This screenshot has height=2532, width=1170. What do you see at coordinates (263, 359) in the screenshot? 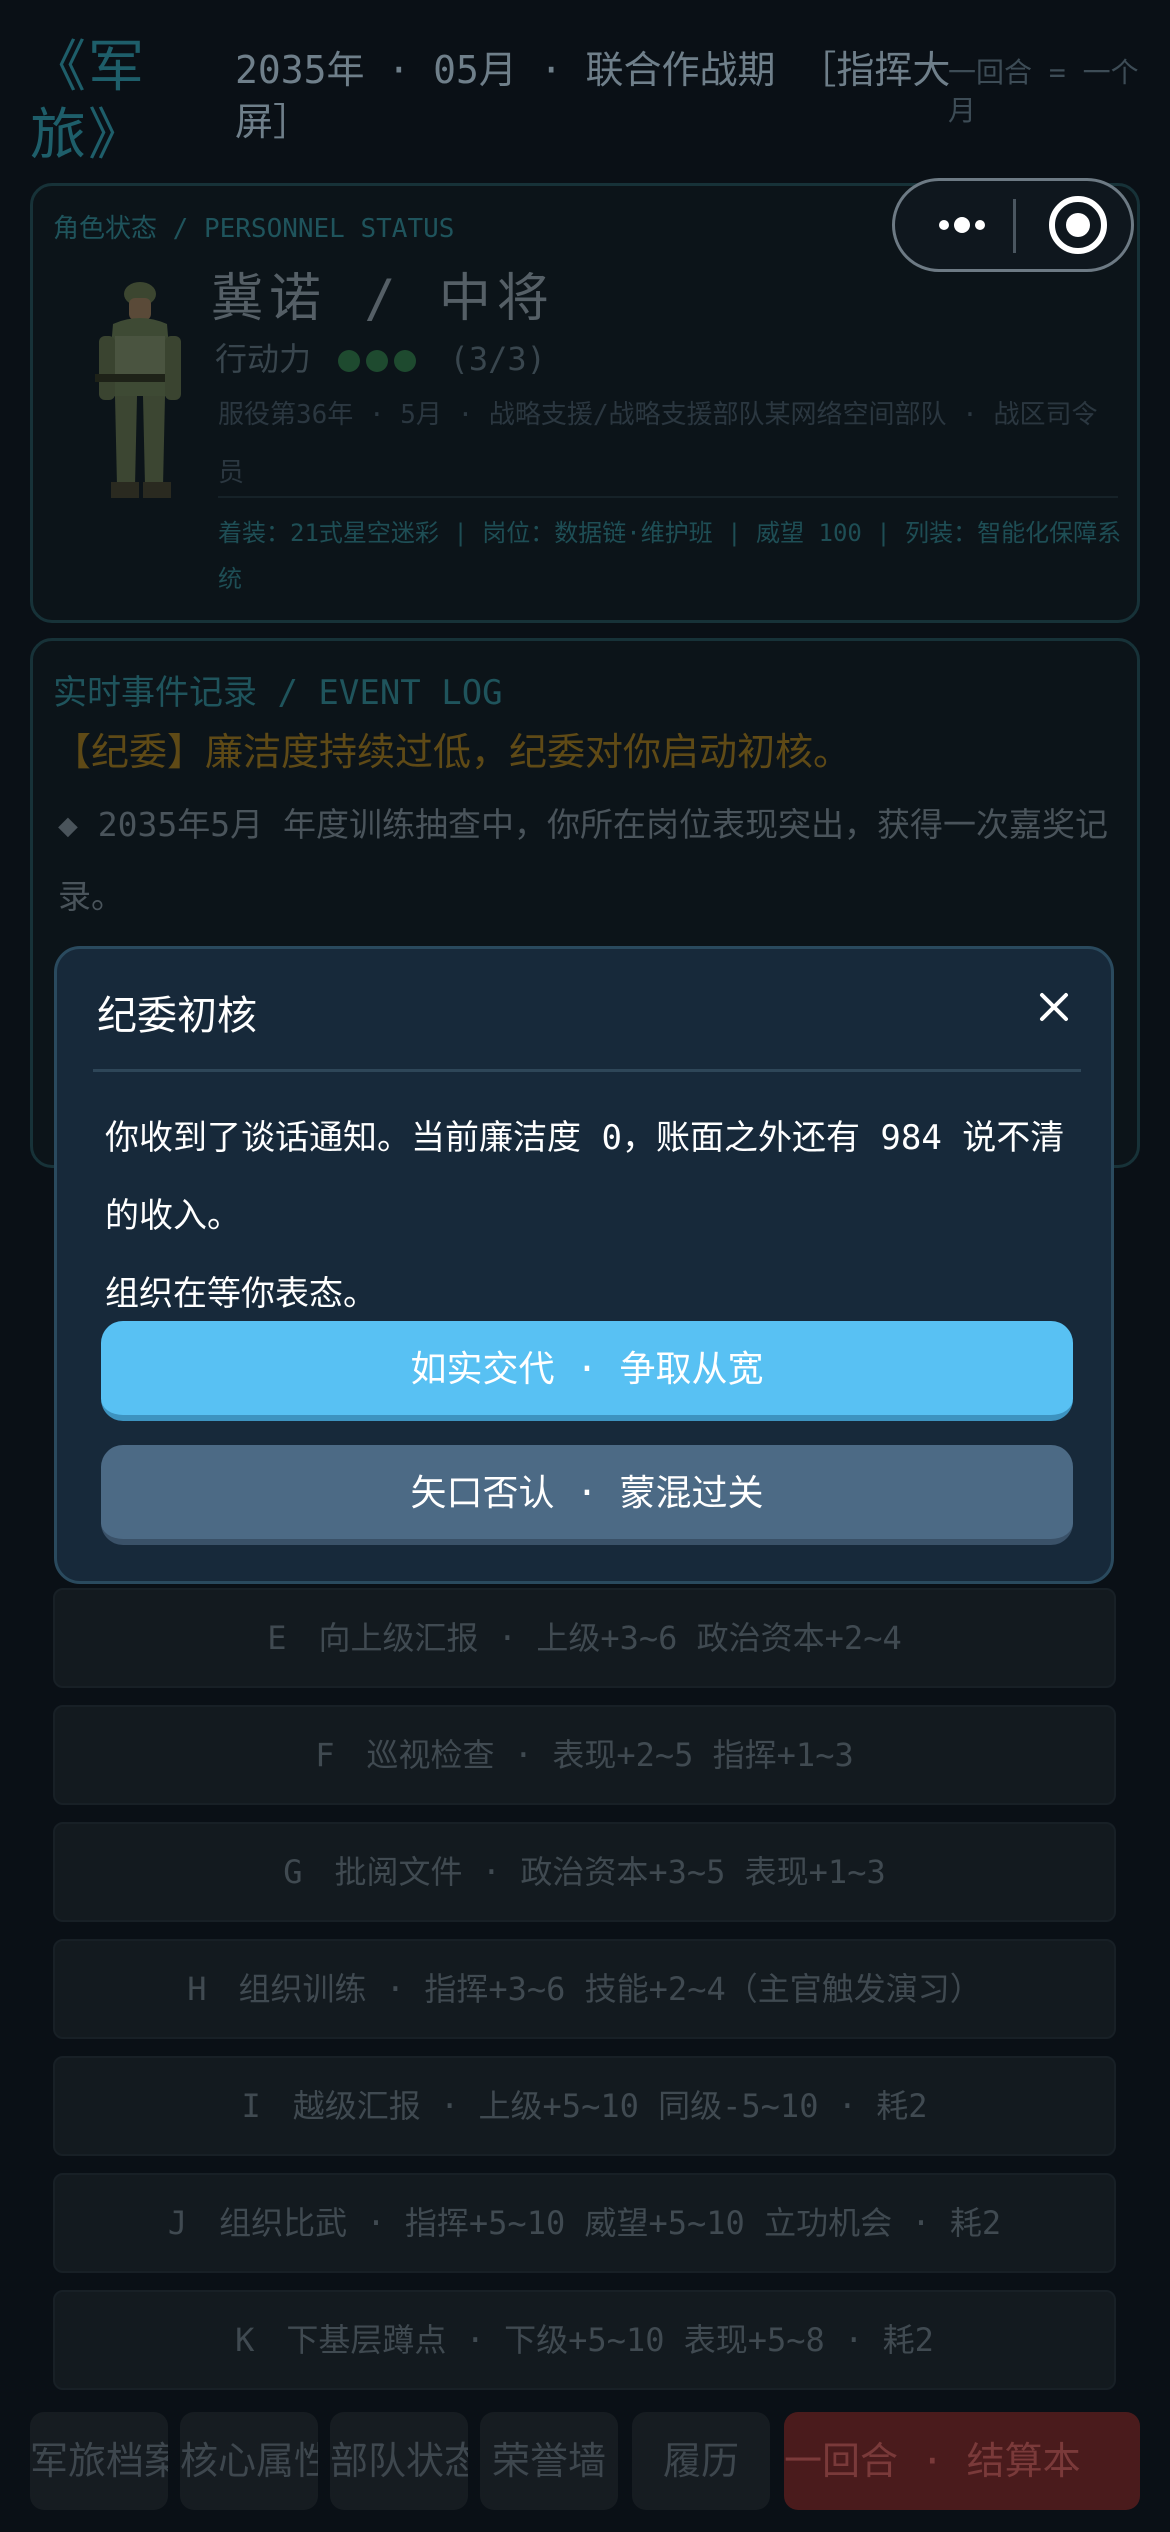
I see `action-points-label: 行动力` at bounding box center [263, 359].